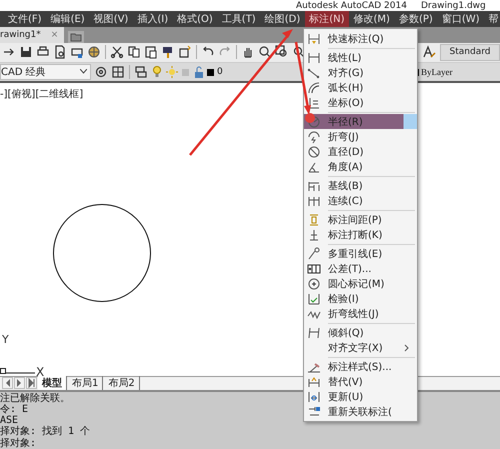  I want to click on menu-item: 更新(U), so click(360, 396).